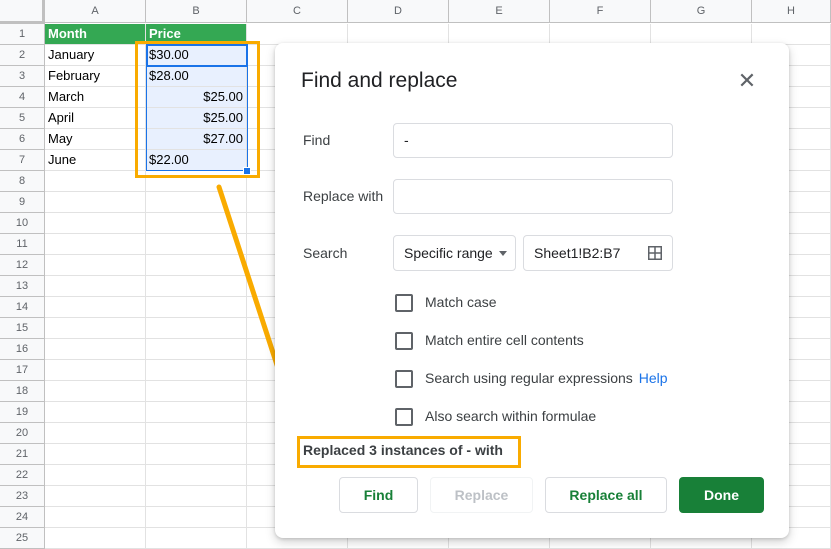 This screenshot has width=831, height=549. Describe the element at coordinates (791, 11) in the screenshot. I see `column-header-h: H` at that location.